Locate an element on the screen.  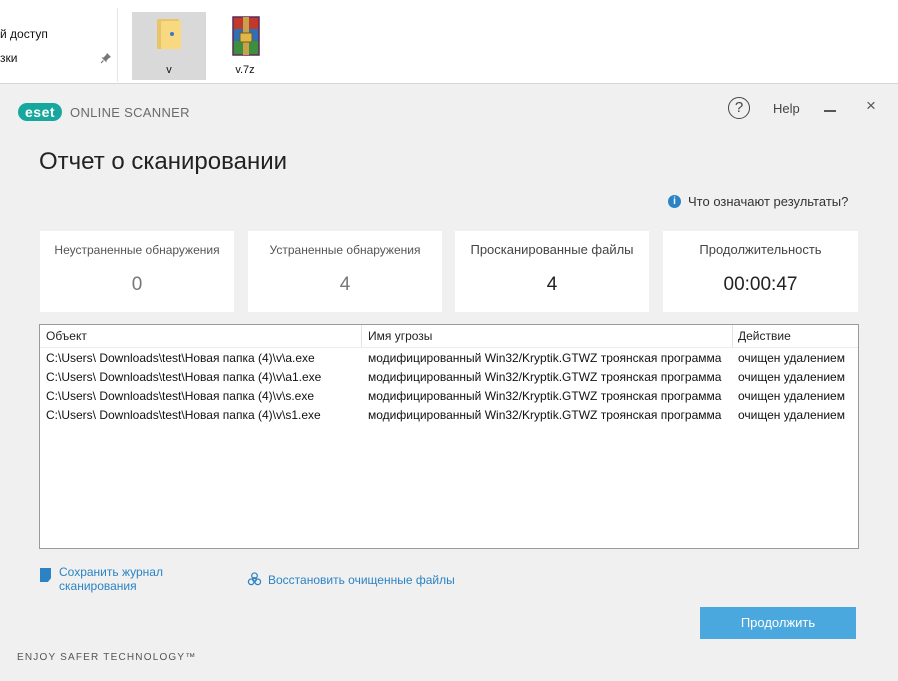
page-title: Отчет о сканировании is located at coordinates (163, 161).